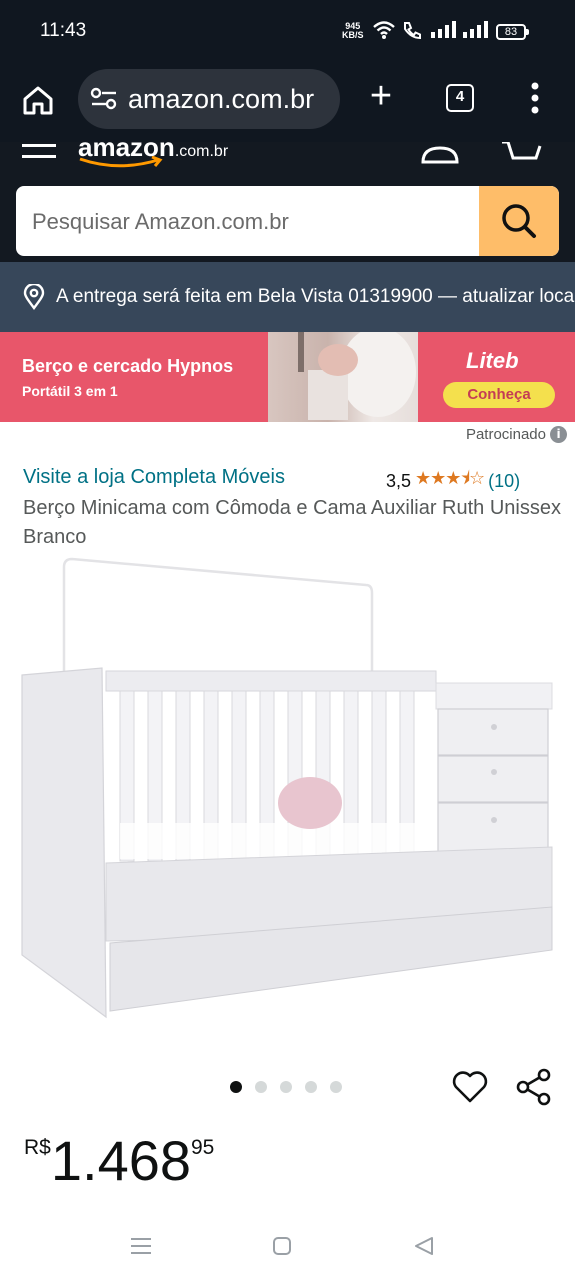 Image resolution: width=575 pixels, height=1280 pixels. Describe the element at coordinates (450, 478) in the screenshot. I see `rating-stars-icon: ★★★⯨☆` at that location.